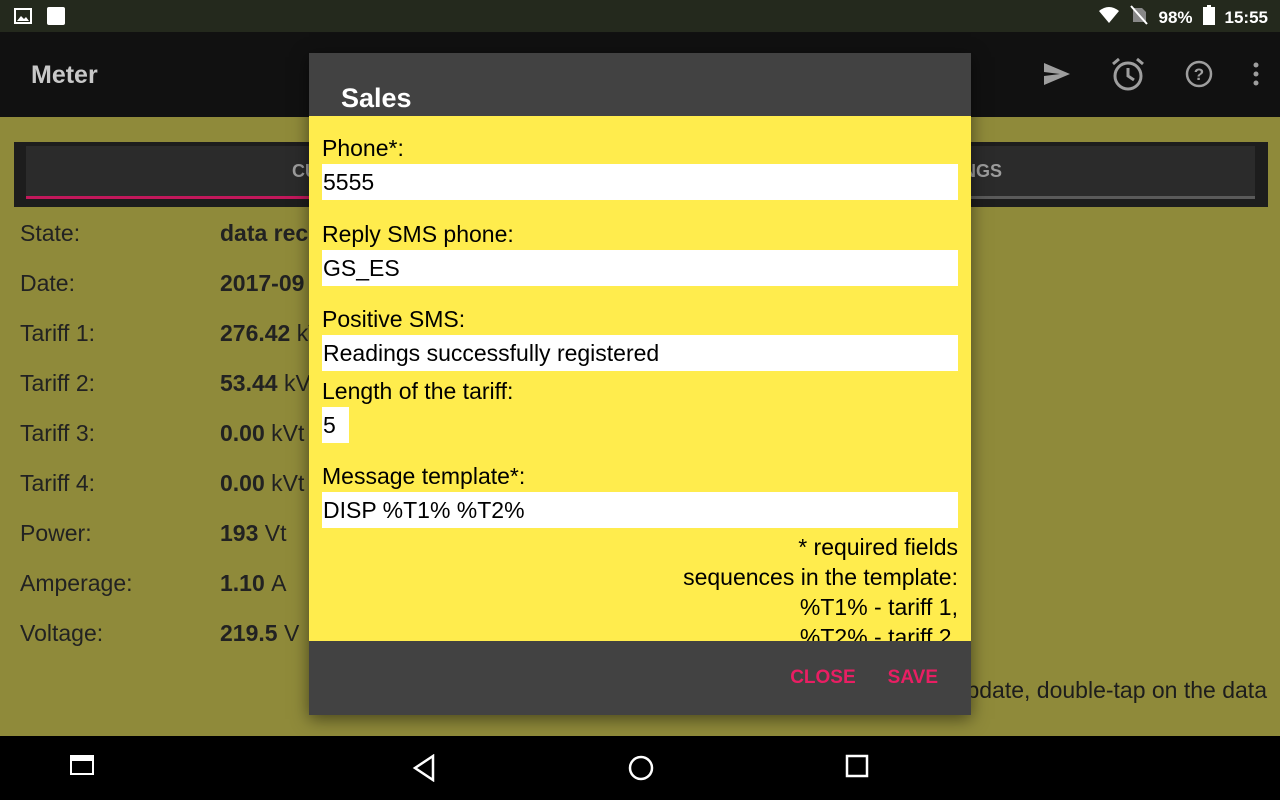 The height and width of the screenshot is (800, 1280). Describe the element at coordinates (418, 234) in the screenshot. I see `reply-sms-phone-label: Reply SMS phone:` at that location.